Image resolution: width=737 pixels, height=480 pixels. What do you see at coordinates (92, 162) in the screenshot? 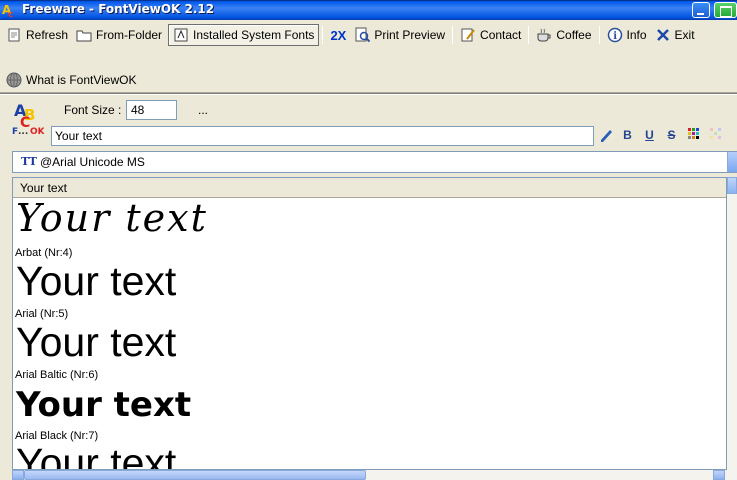
I see `font-select-value: @Arial Unicode MS` at bounding box center [92, 162].